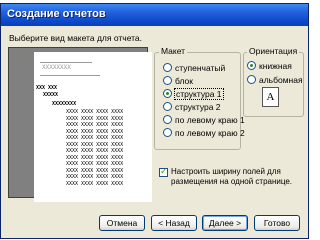 The width and height of the screenshot is (320, 240). I want to click on layout-option: ступенчатый, so click(194, 67).